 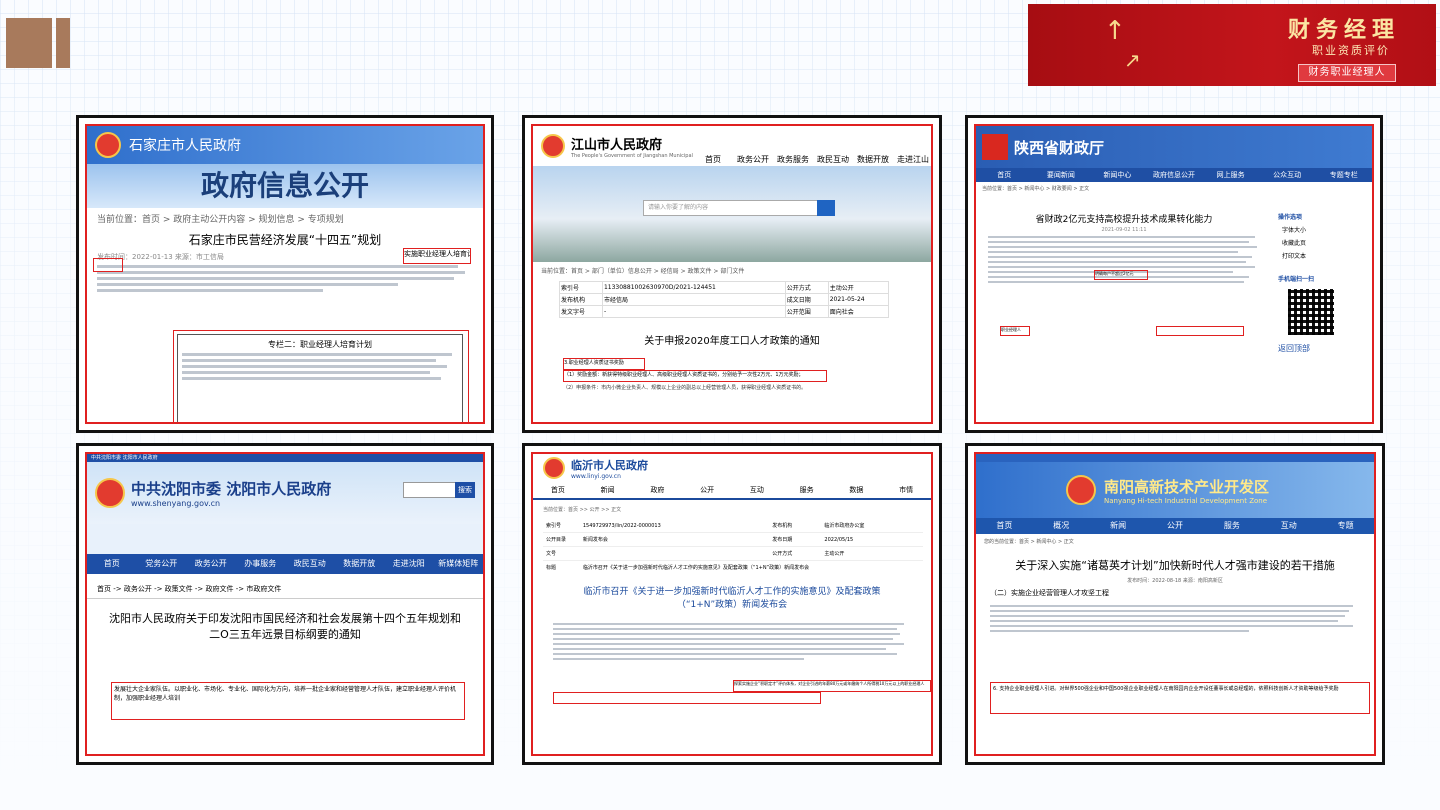 What do you see at coordinates (732, 341) in the screenshot?
I see `doc-title: 关于申报2020年度工口人才政策的通知` at bounding box center [732, 341].